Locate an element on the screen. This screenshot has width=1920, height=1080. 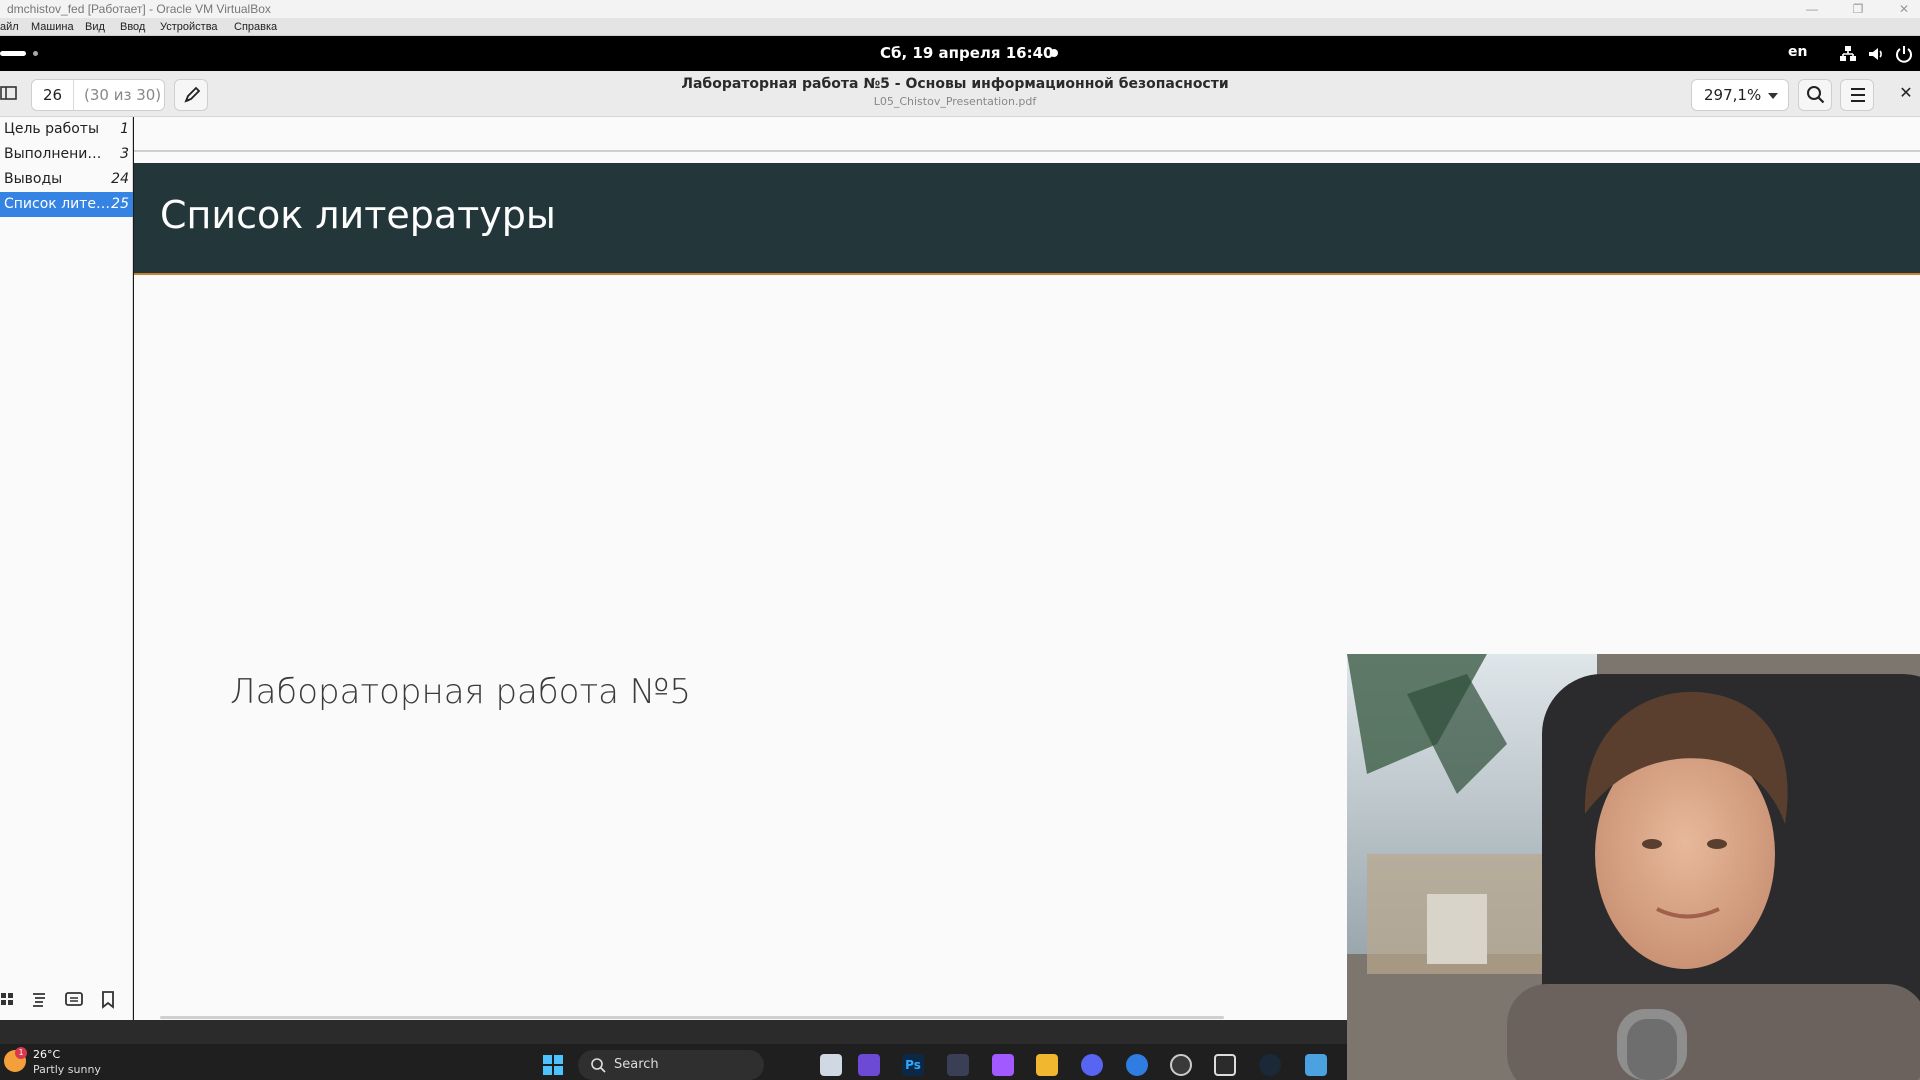
gnome-top-bar: Сб, 19 апреля 16:40 en is located at coordinates (960, 53).